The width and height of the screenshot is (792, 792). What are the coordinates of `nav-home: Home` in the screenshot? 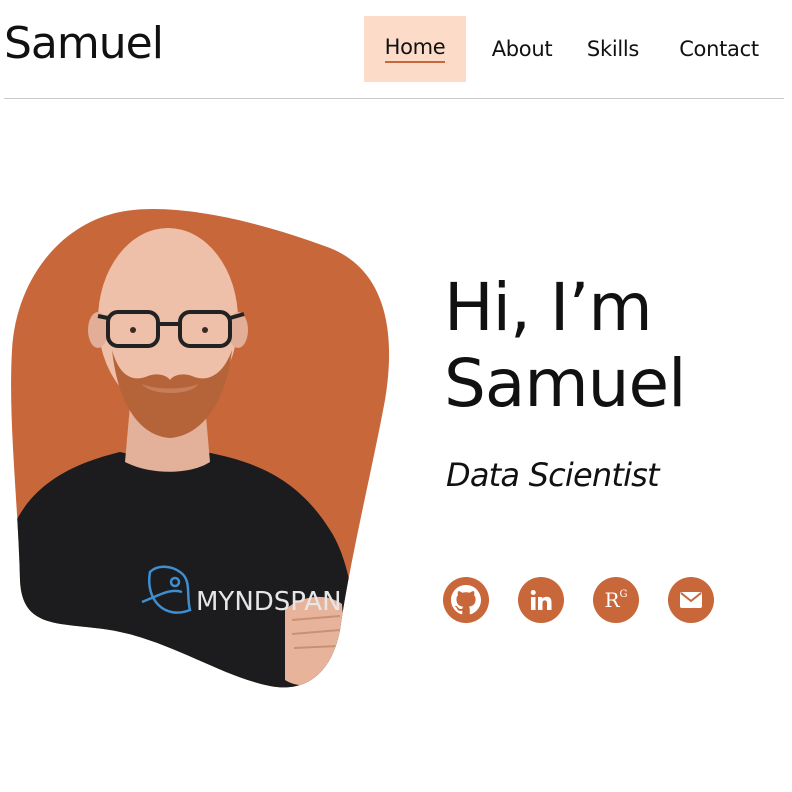 It's located at (415, 49).